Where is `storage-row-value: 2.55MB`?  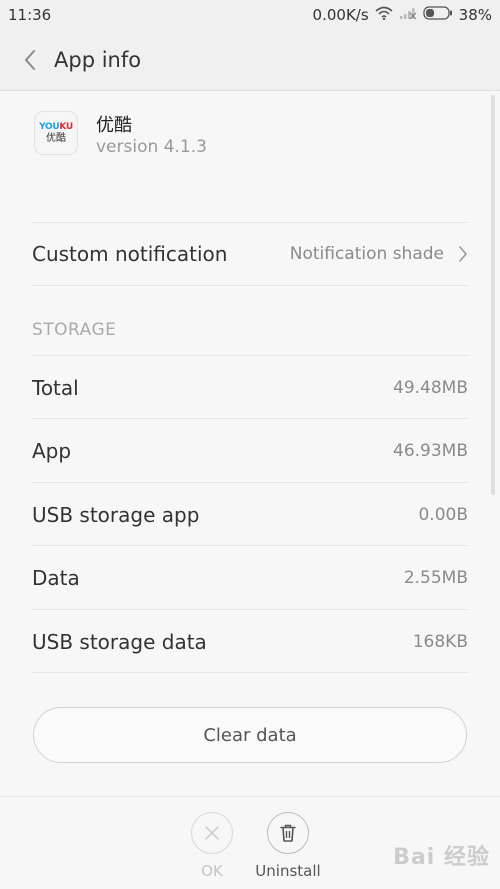 storage-row-value: 2.55MB is located at coordinates (435, 577).